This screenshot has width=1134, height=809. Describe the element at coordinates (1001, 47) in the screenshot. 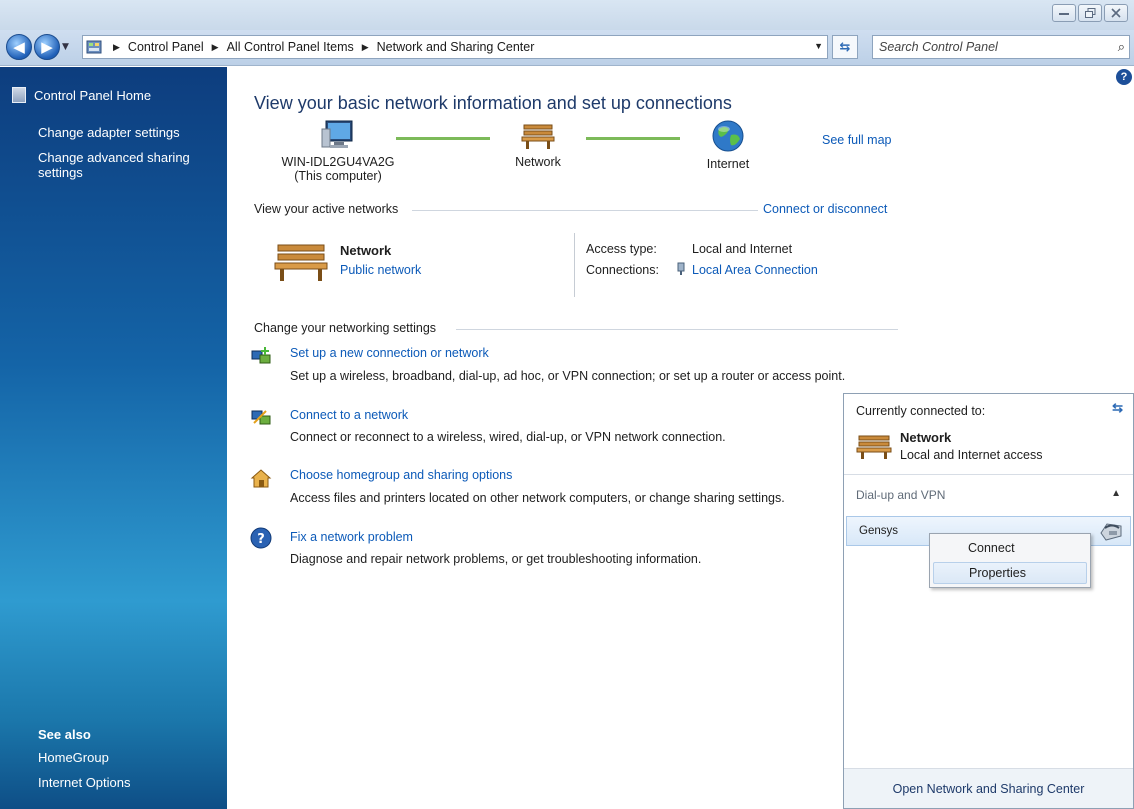

I see `search-input: Search Control Panel ⌕` at that location.